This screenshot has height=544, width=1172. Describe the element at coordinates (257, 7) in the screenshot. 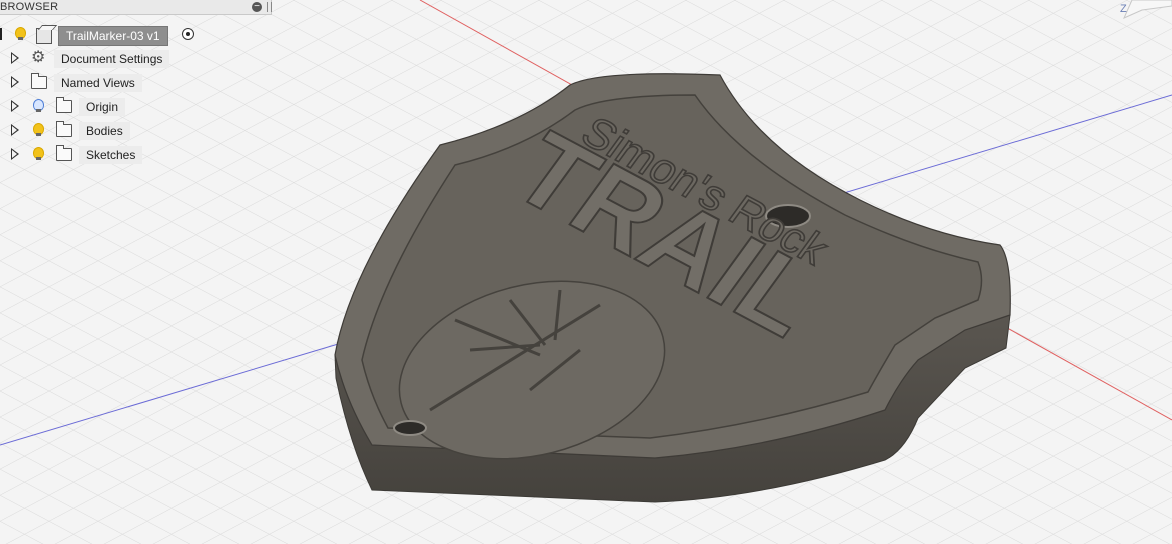

I see `collapse-browser-button: −` at that location.